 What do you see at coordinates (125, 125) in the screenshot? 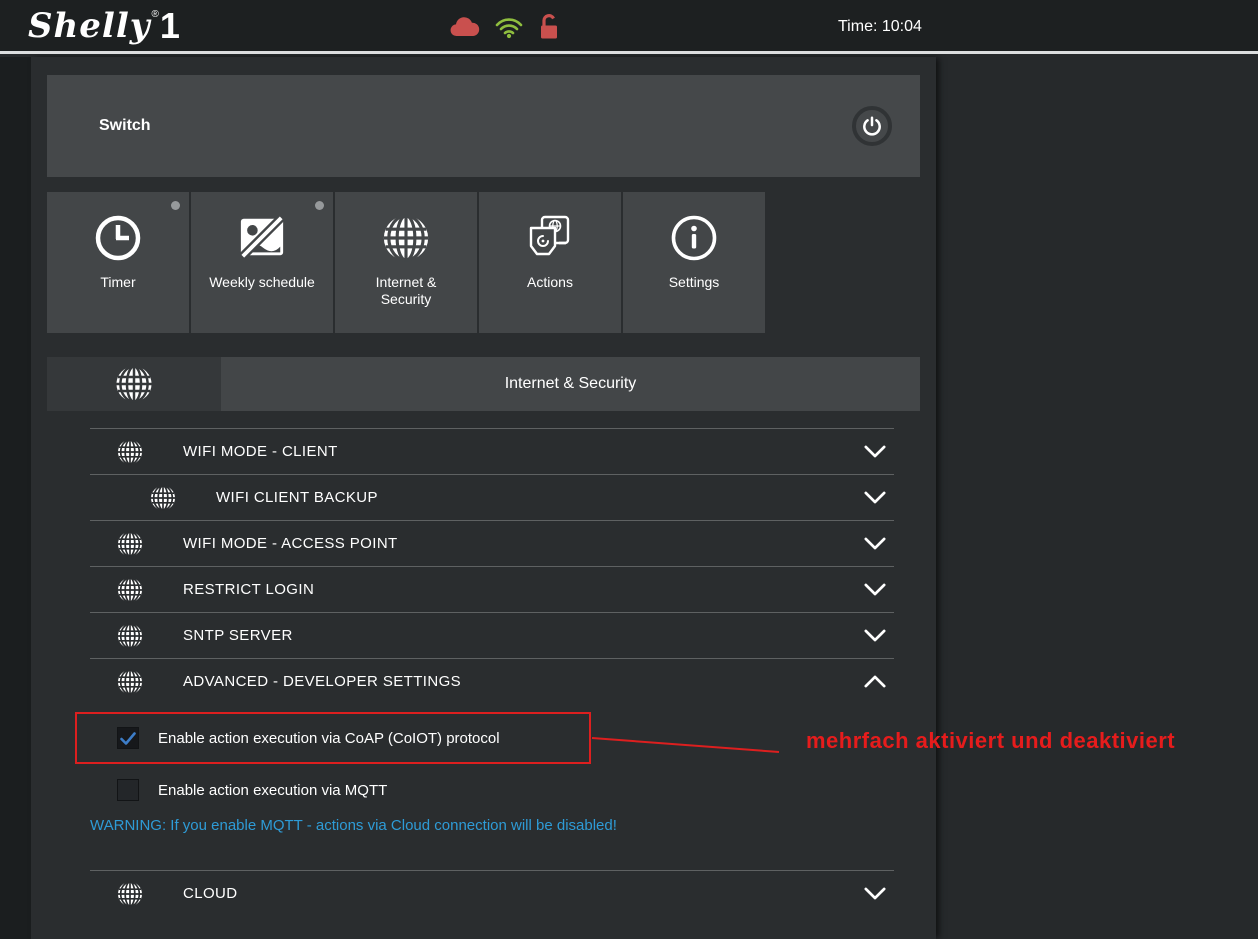
I see `channel-title: Switch` at bounding box center [125, 125].